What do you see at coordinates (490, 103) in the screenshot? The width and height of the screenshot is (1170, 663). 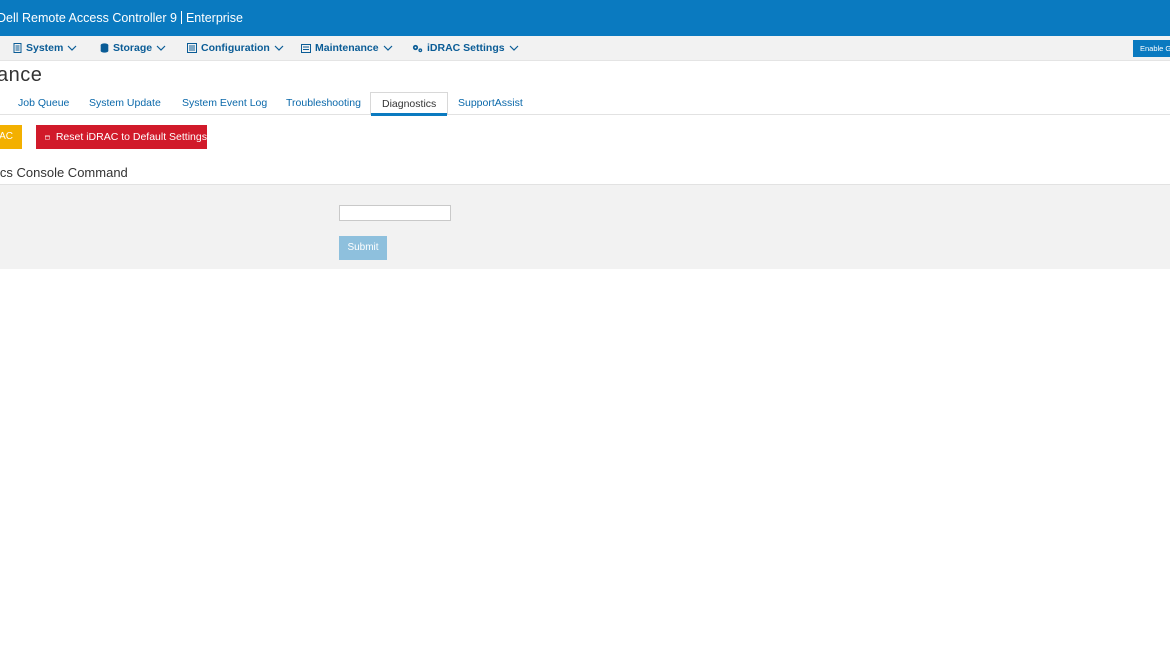 I see `tab-supportassist: SupportAssist` at bounding box center [490, 103].